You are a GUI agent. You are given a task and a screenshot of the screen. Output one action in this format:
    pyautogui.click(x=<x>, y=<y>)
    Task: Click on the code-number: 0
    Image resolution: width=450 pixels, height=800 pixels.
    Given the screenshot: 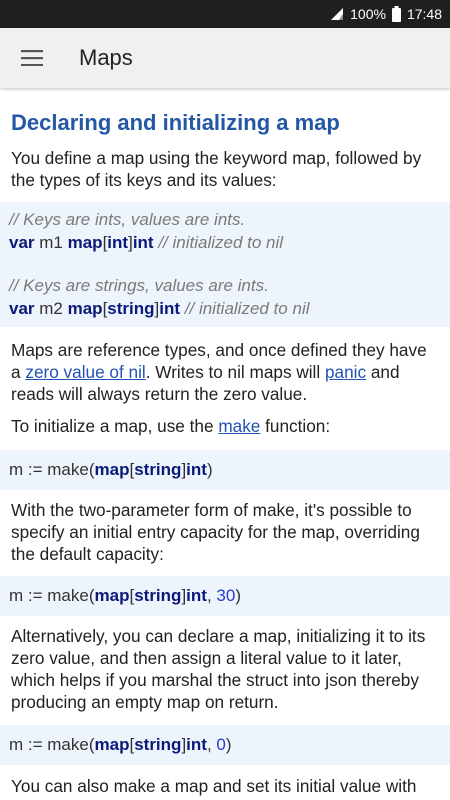 What is the action you would take?
    pyautogui.click(x=221, y=744)
    